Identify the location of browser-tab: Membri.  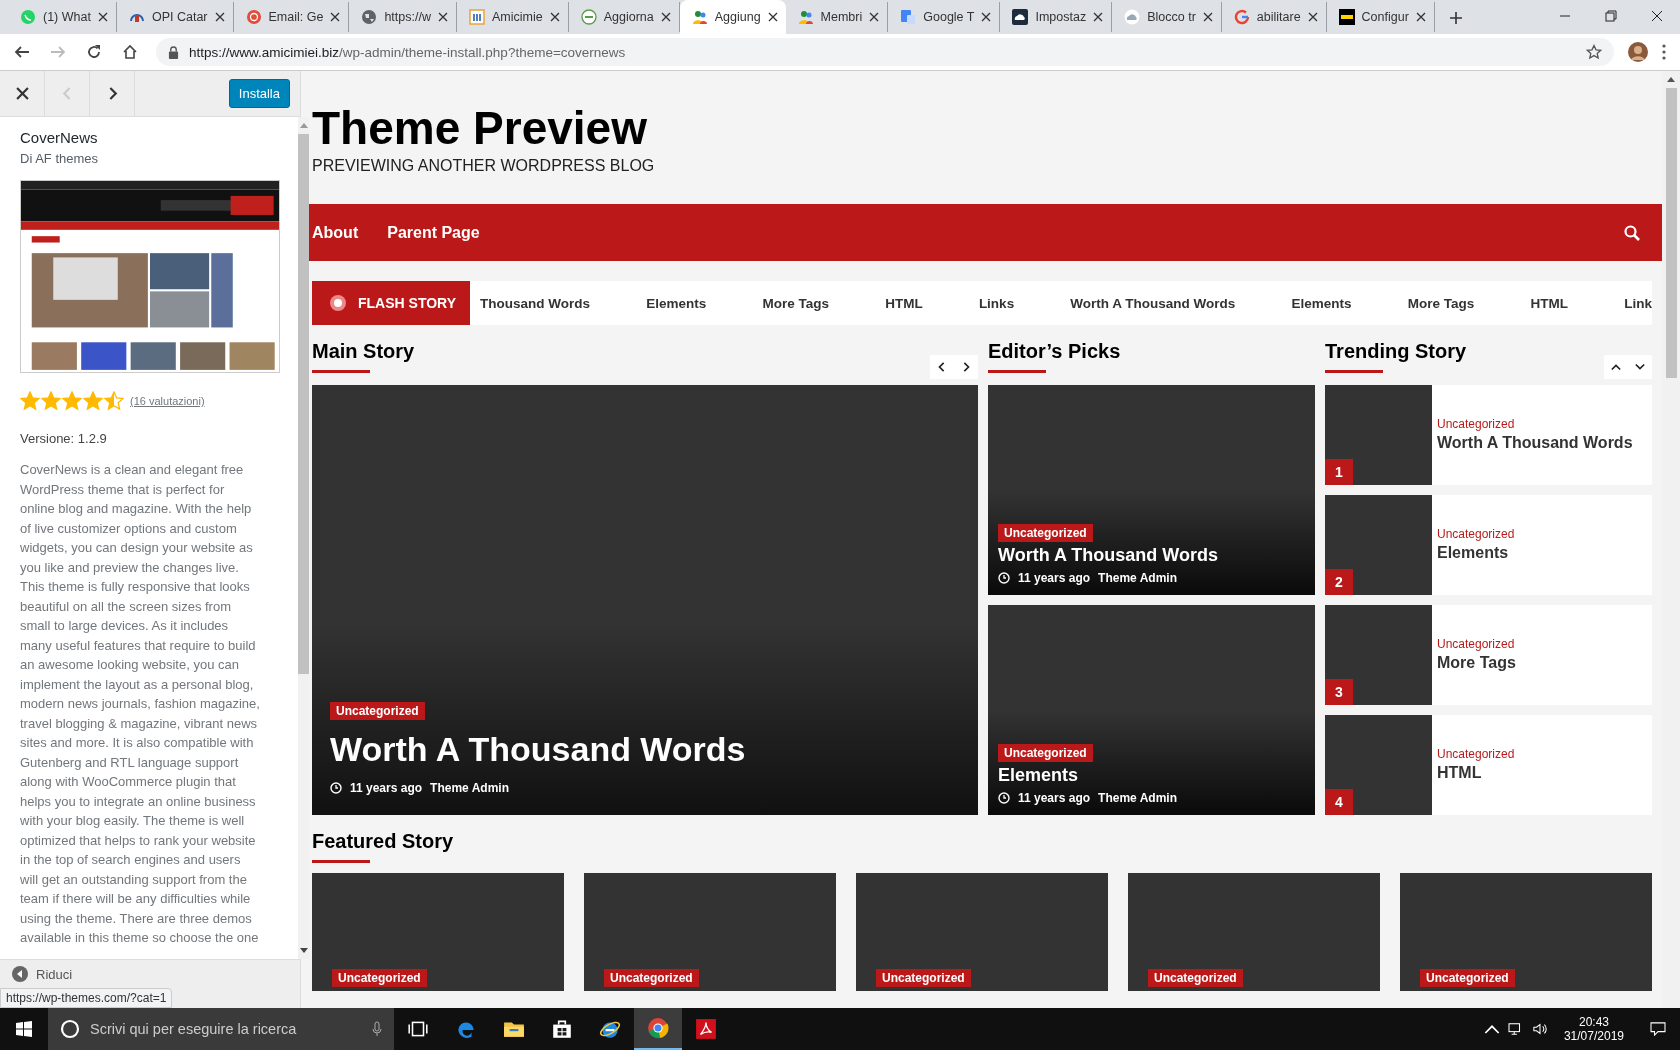
(837, 17).